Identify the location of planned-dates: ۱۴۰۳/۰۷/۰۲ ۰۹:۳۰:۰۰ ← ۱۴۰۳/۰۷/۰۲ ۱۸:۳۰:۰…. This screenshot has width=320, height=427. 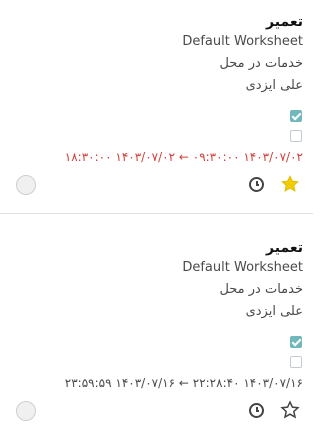
(184, 157).